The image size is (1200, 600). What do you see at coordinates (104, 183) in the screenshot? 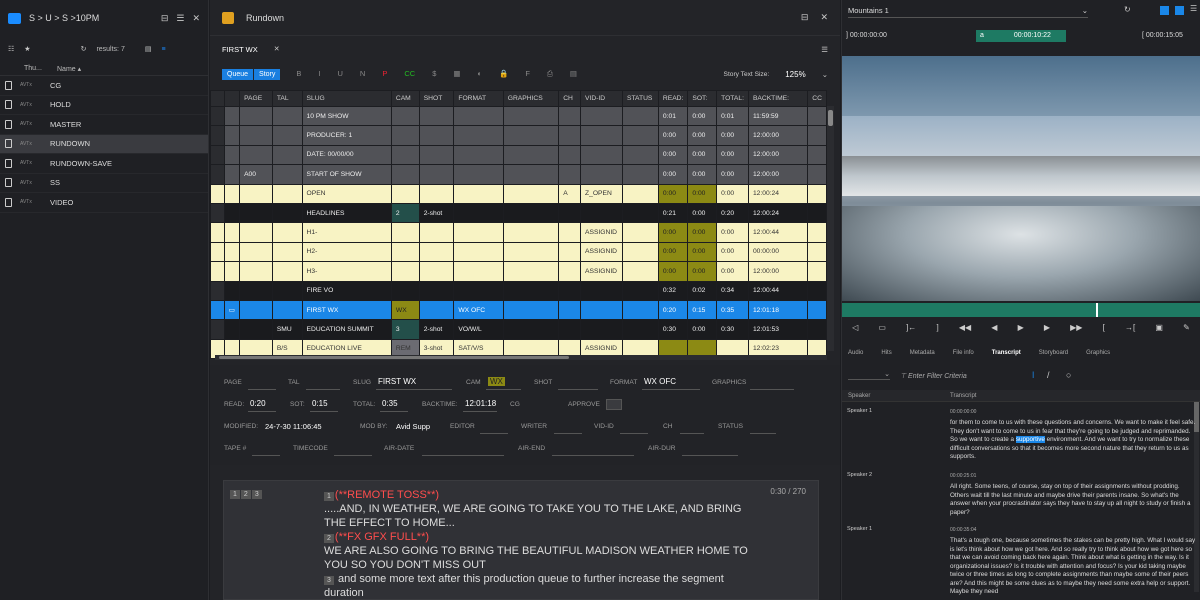
I see `list-item: AVTx SS` at bounding box center [104, 183].